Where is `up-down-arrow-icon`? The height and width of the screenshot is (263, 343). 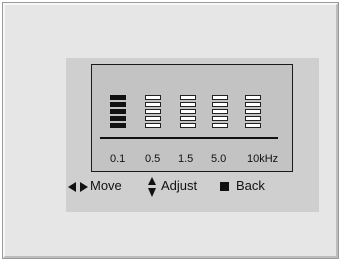
up-down-arrow-icon is located at coordinates (152, 187).